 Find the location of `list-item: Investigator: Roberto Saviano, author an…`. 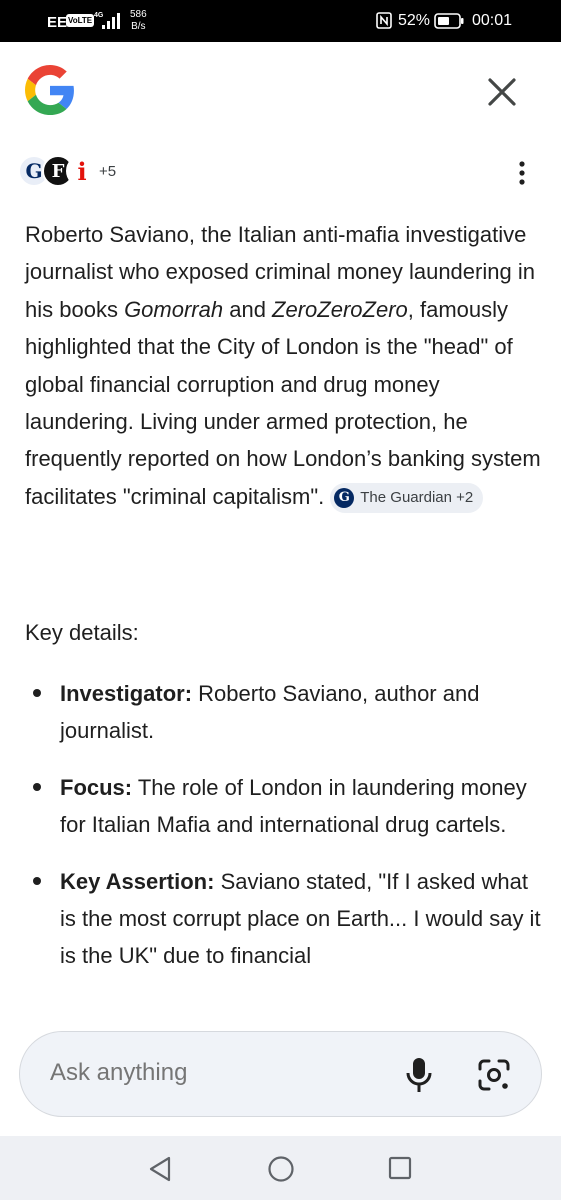

list-item: Investigator: Roberto Saviano, author an… is located at coordinates (285, 712).